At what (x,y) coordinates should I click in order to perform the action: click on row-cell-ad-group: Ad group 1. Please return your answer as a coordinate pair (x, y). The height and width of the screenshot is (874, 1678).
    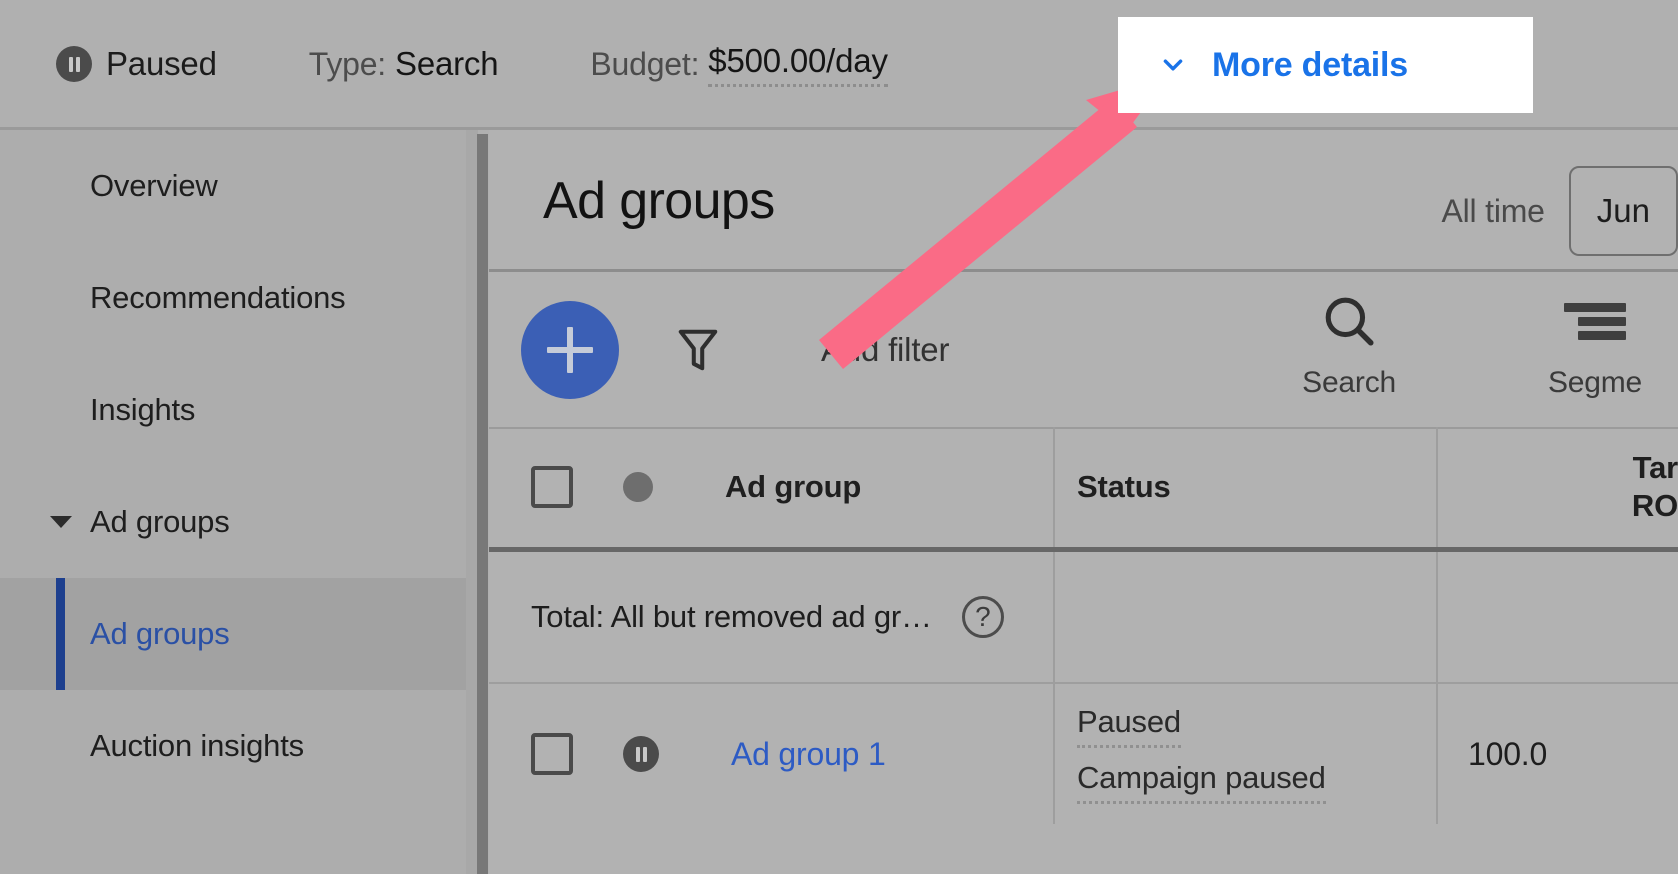
    Looking at the image, I should click on (772, 754).